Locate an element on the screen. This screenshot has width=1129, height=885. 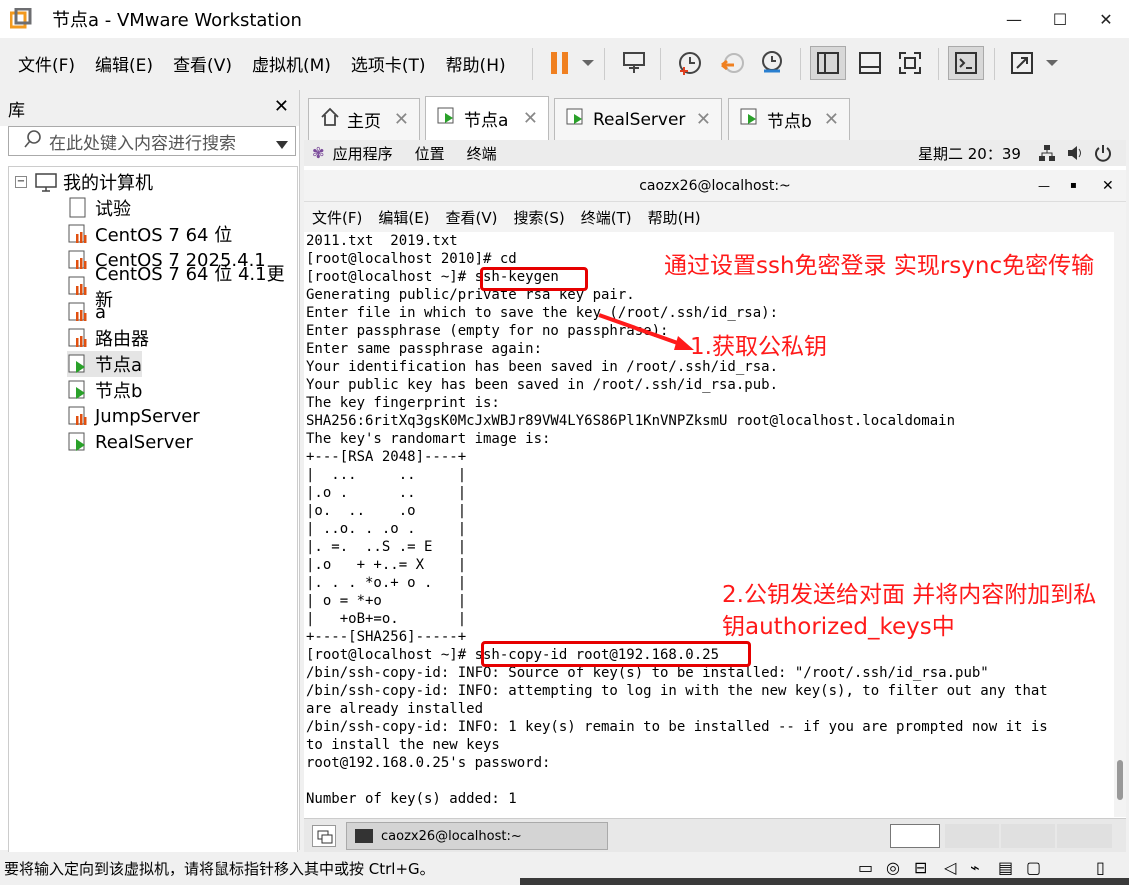
gnome-clock: 星期二 20：39 is located at coordinates (969, 153).